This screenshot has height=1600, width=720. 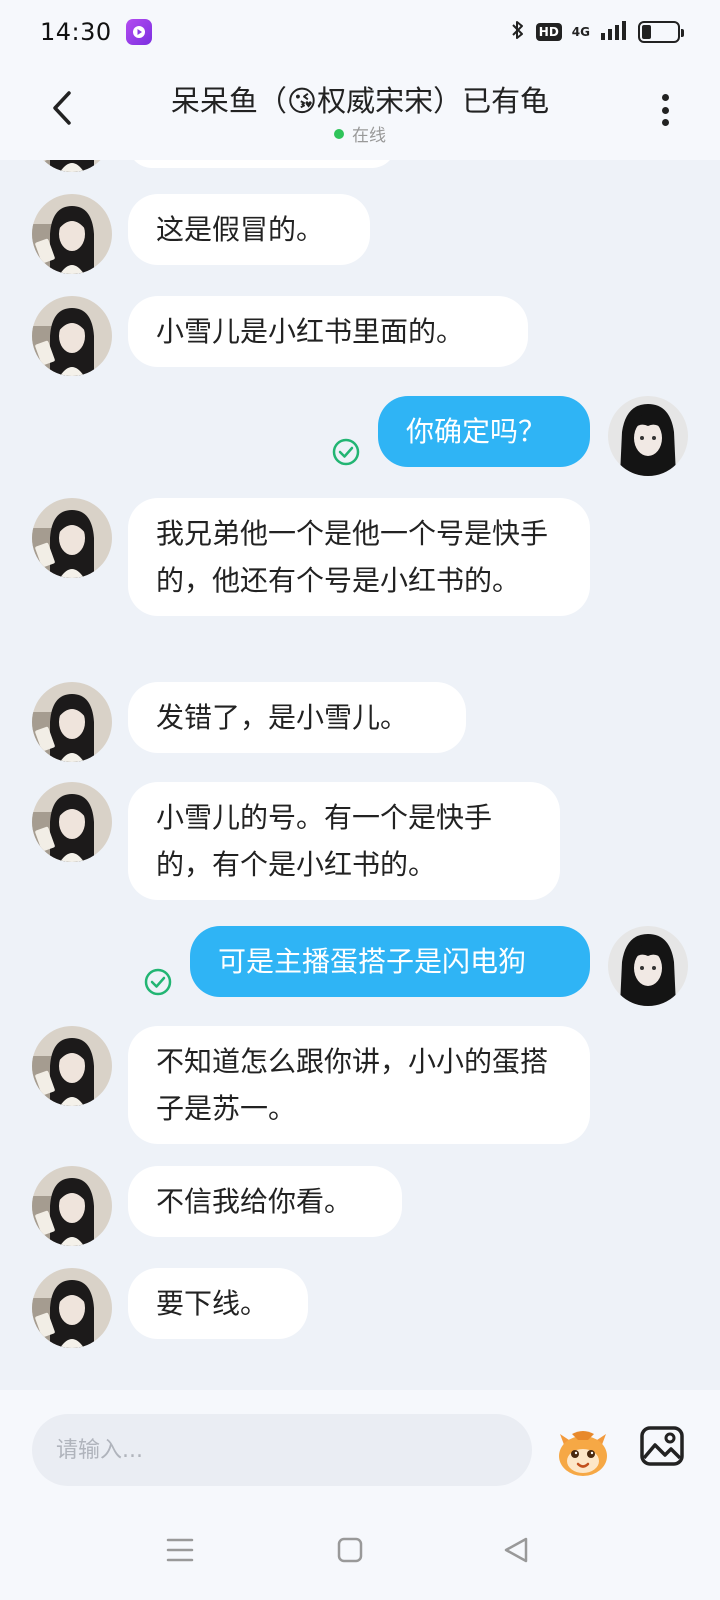 I want to click on sticker-button, so click(x=583, y=1451).